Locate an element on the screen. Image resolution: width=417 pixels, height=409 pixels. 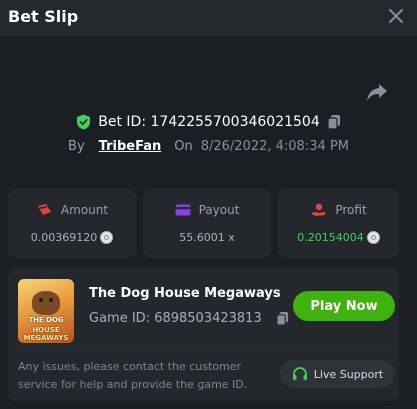
bettor-username-link: TribeFan is located at coordinates (130, 146).